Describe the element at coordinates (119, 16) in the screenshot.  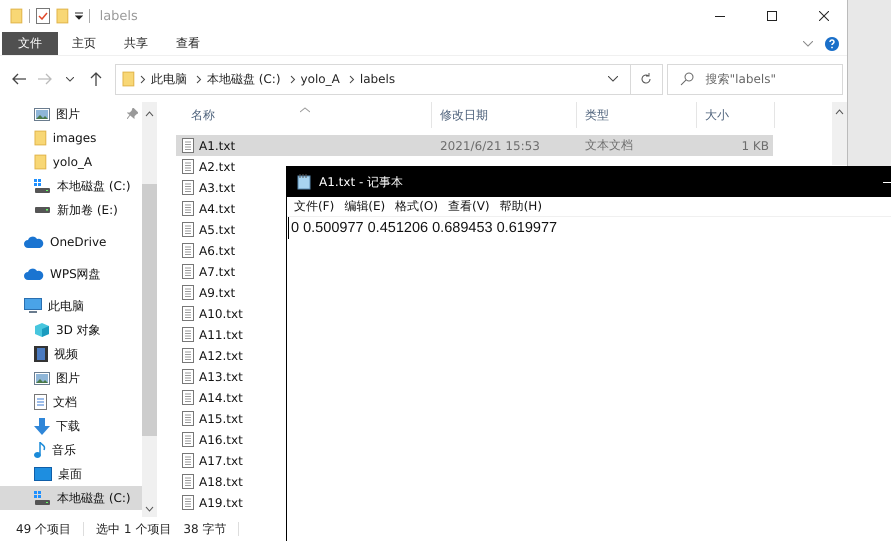
I see `window-title: labels` at that location.